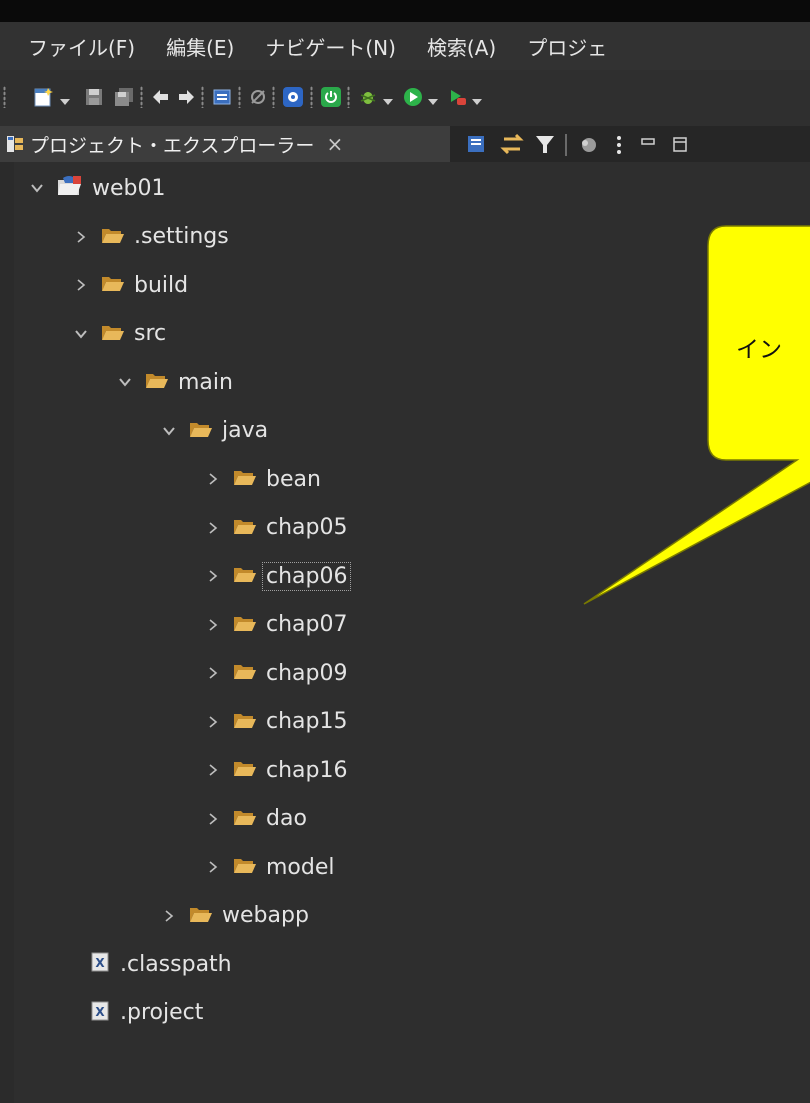  Describe the element at coordinates (186, 97) in the screenshot. I see `redo-icon` at that location.